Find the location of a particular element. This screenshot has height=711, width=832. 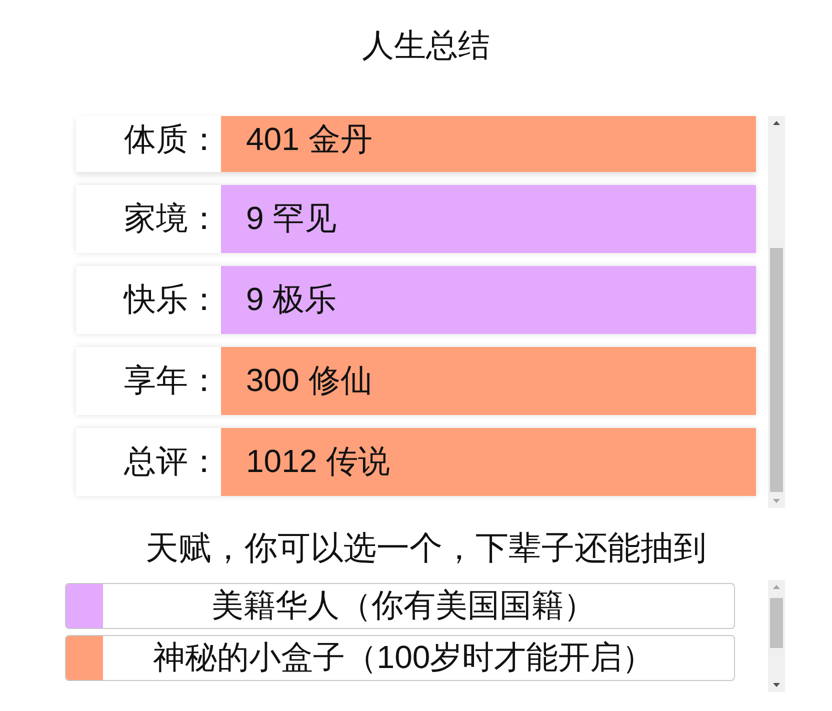

stat-label: 体质： is located at coordinates (172, 139).